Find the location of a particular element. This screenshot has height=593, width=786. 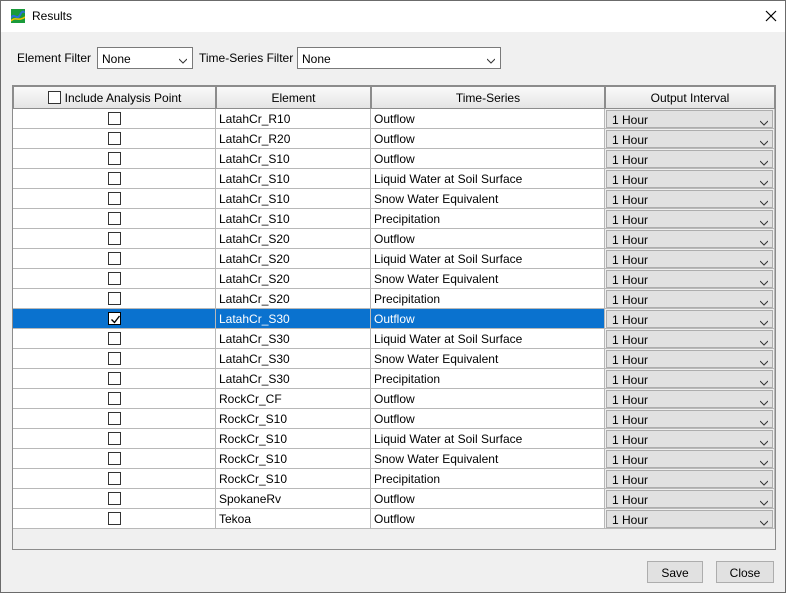

table-row: LatahCr_S30 Precipitation 1 Hour is located at coordinates (394, 379).